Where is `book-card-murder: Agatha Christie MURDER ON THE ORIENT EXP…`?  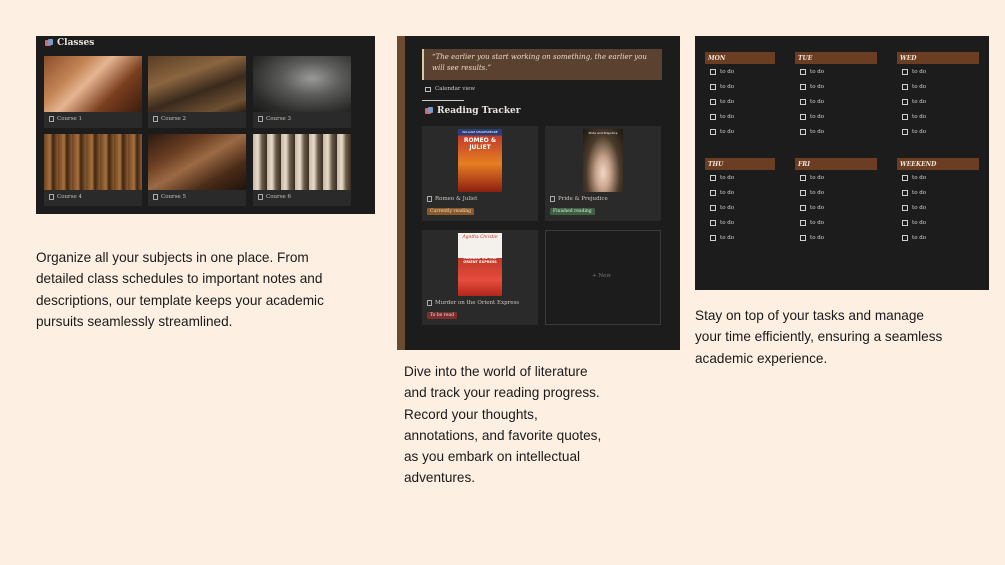 book-card-murder: Agatha Christie MURDER ON THE ORIENT EXP… is located at coordinates (480, 277).